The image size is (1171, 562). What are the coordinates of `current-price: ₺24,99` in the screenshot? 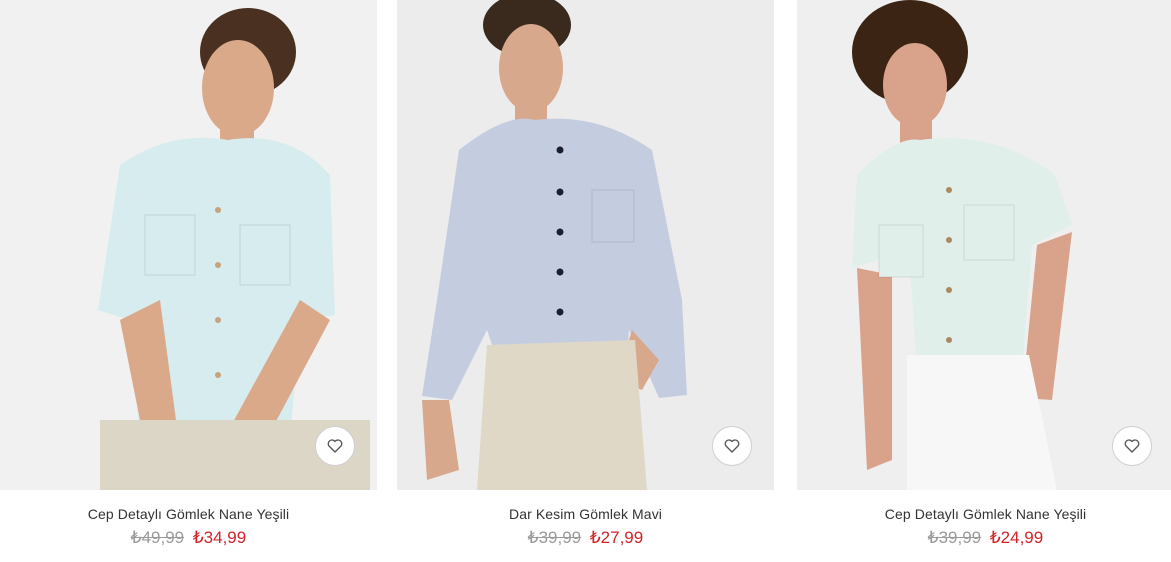 It's located at (1016, 537).